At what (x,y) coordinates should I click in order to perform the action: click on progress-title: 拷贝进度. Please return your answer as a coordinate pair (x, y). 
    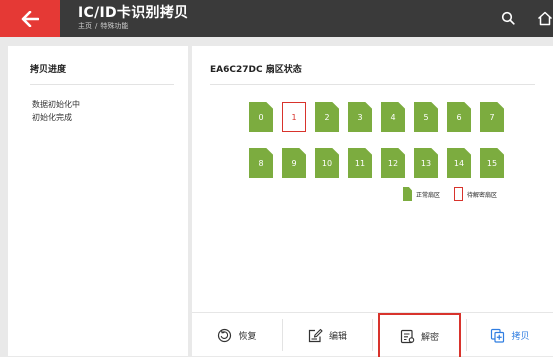
    Looking at the image, I should click on (48, 70).